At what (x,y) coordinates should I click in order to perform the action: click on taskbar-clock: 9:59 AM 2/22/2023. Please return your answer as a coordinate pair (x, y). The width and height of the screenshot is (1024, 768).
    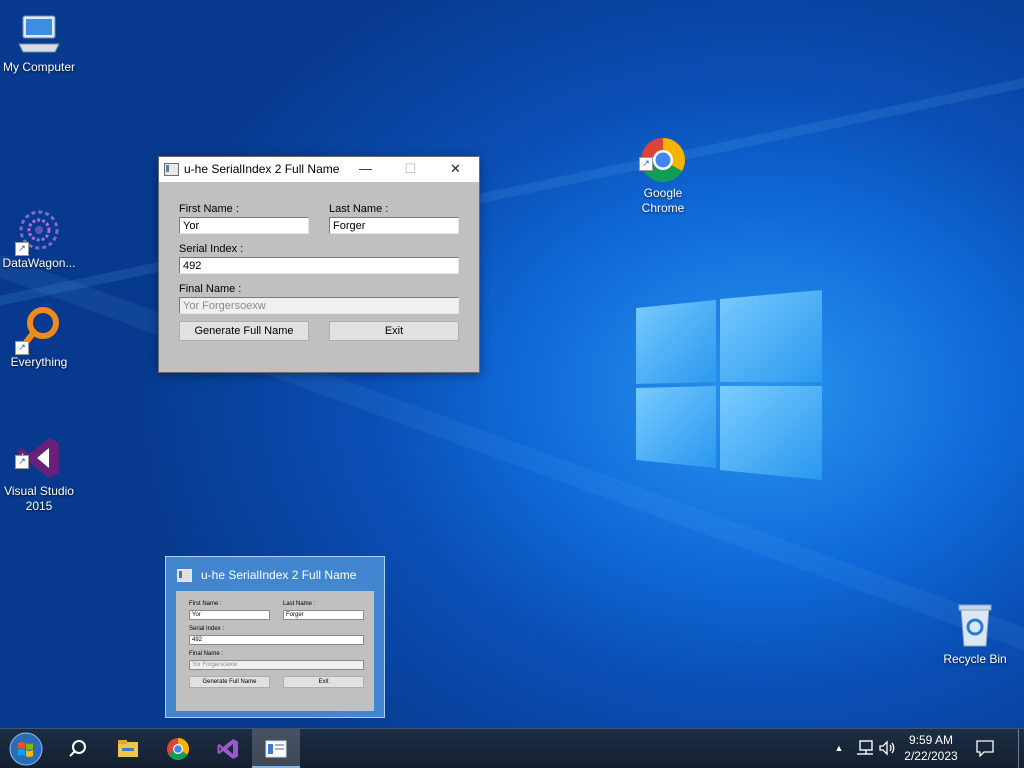
    Looking at the image, I should click on (931, 748).